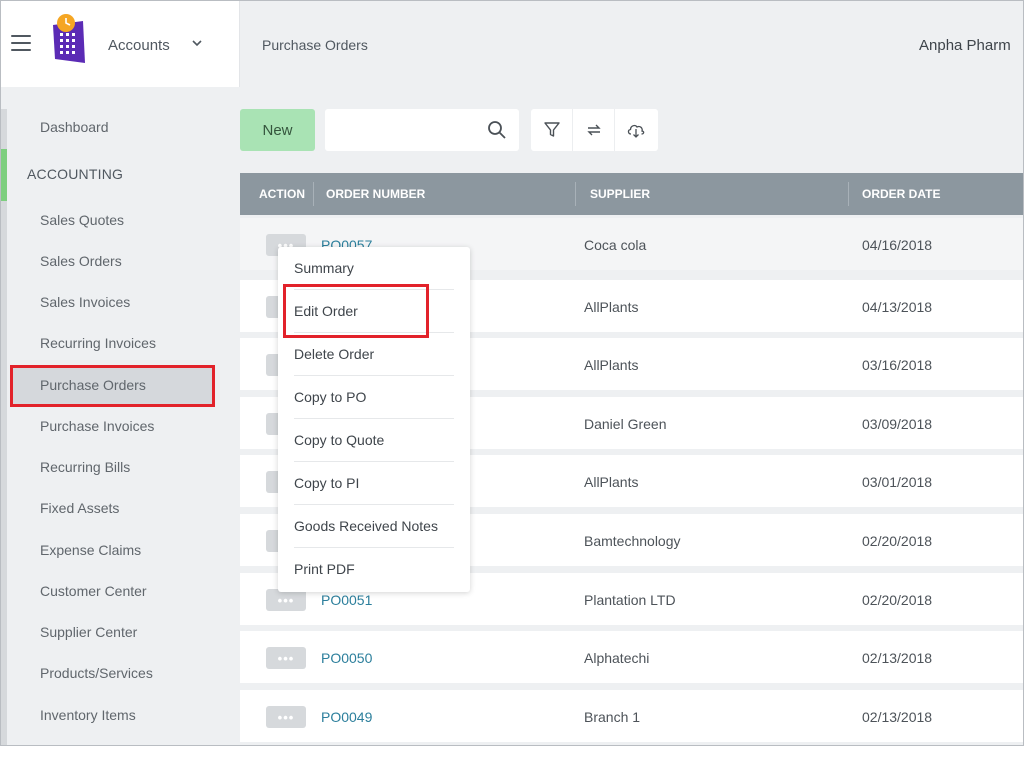 Image resolution: width=1024 pixels, height=780 pixels. Describe the element at coordinates (374, 354) in the screenshot. I see `menu-item-delete-order: Delete Order` at that location.